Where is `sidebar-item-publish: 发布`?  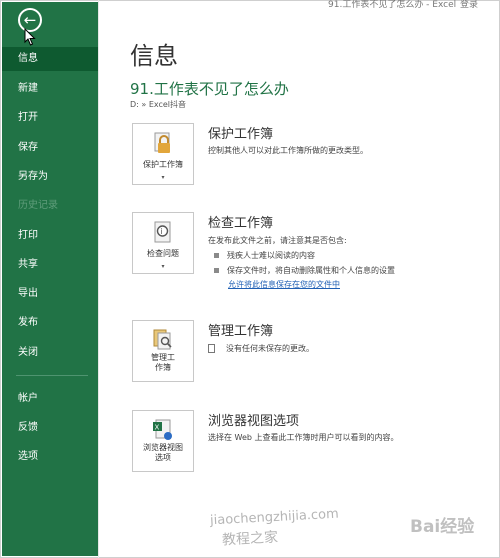 sidebar-item-publish: 发布 is located at coordinates (50, 323).